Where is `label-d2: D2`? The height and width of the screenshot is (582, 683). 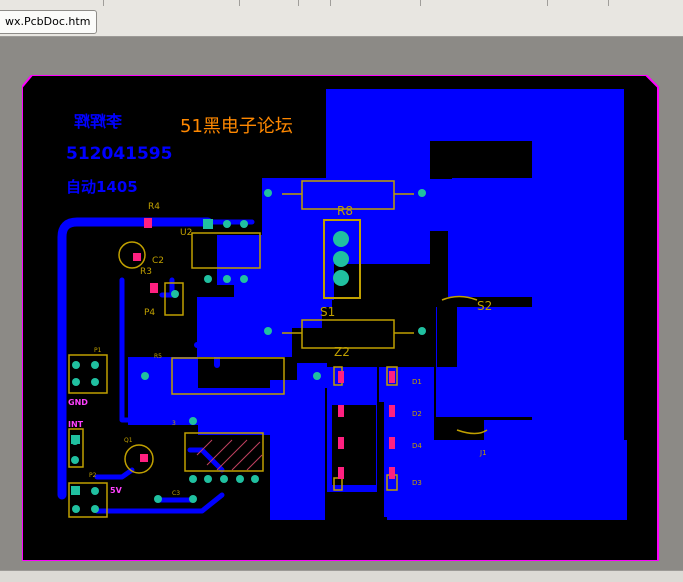 label-d2: D2 is located at coordinates (417, 414).